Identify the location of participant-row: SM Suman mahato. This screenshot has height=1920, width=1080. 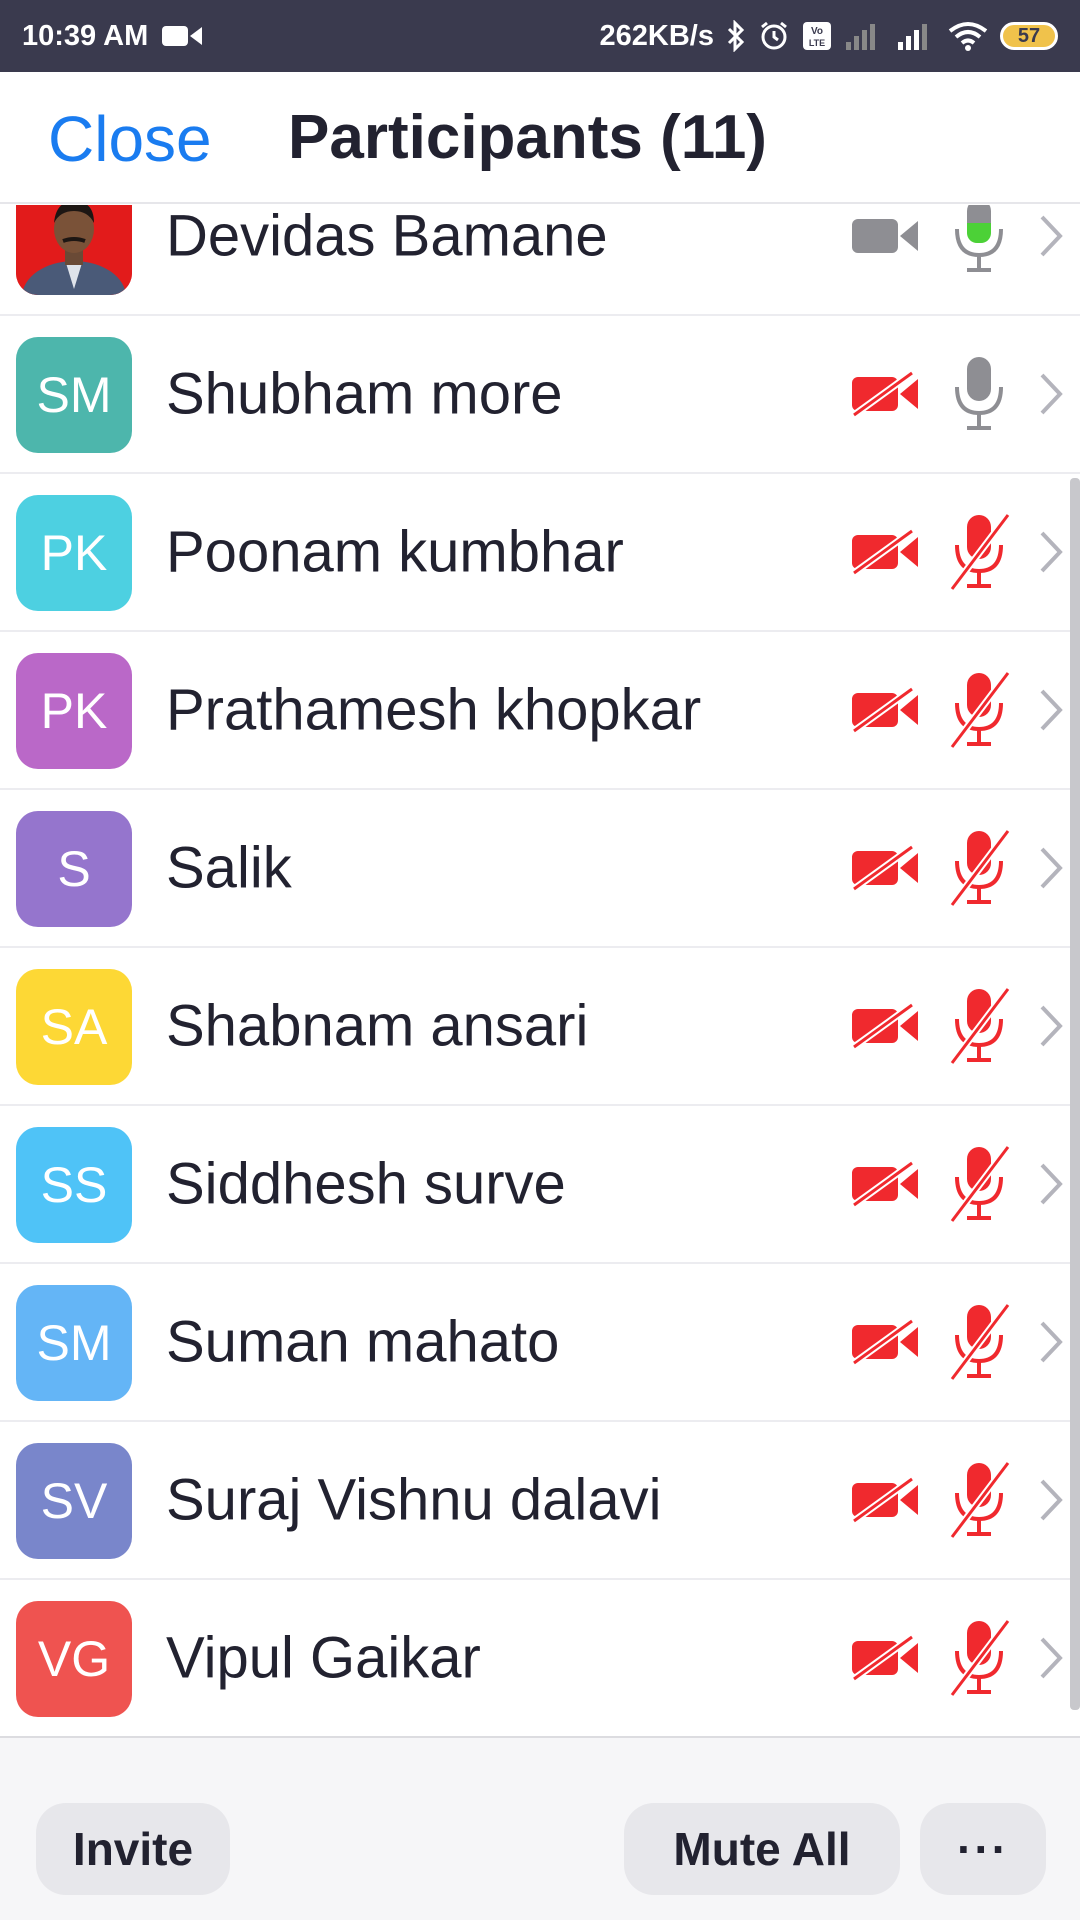
(540, 1343).